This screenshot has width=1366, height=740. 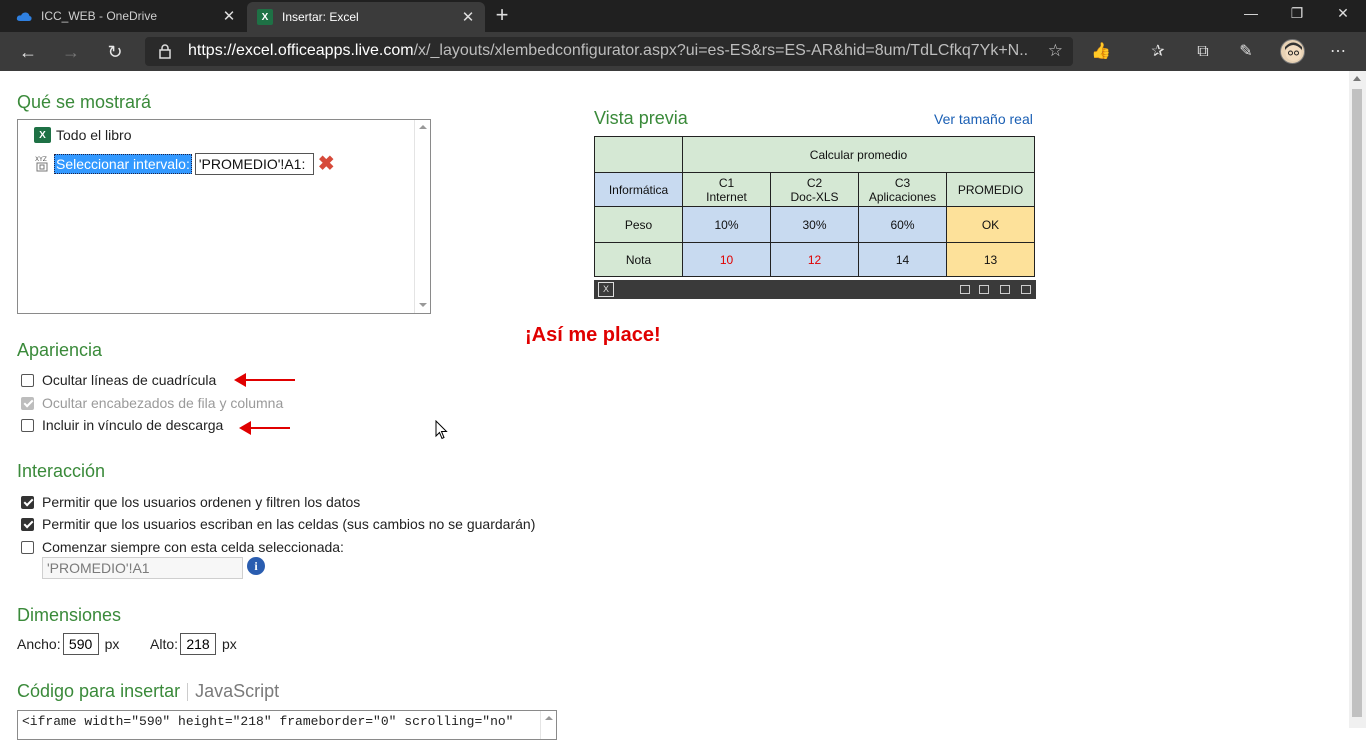 What do you see at coordinates (990, 189) in the screenshot?
I see `column-header: PROMEDIO` at bounding box center [990, 189].